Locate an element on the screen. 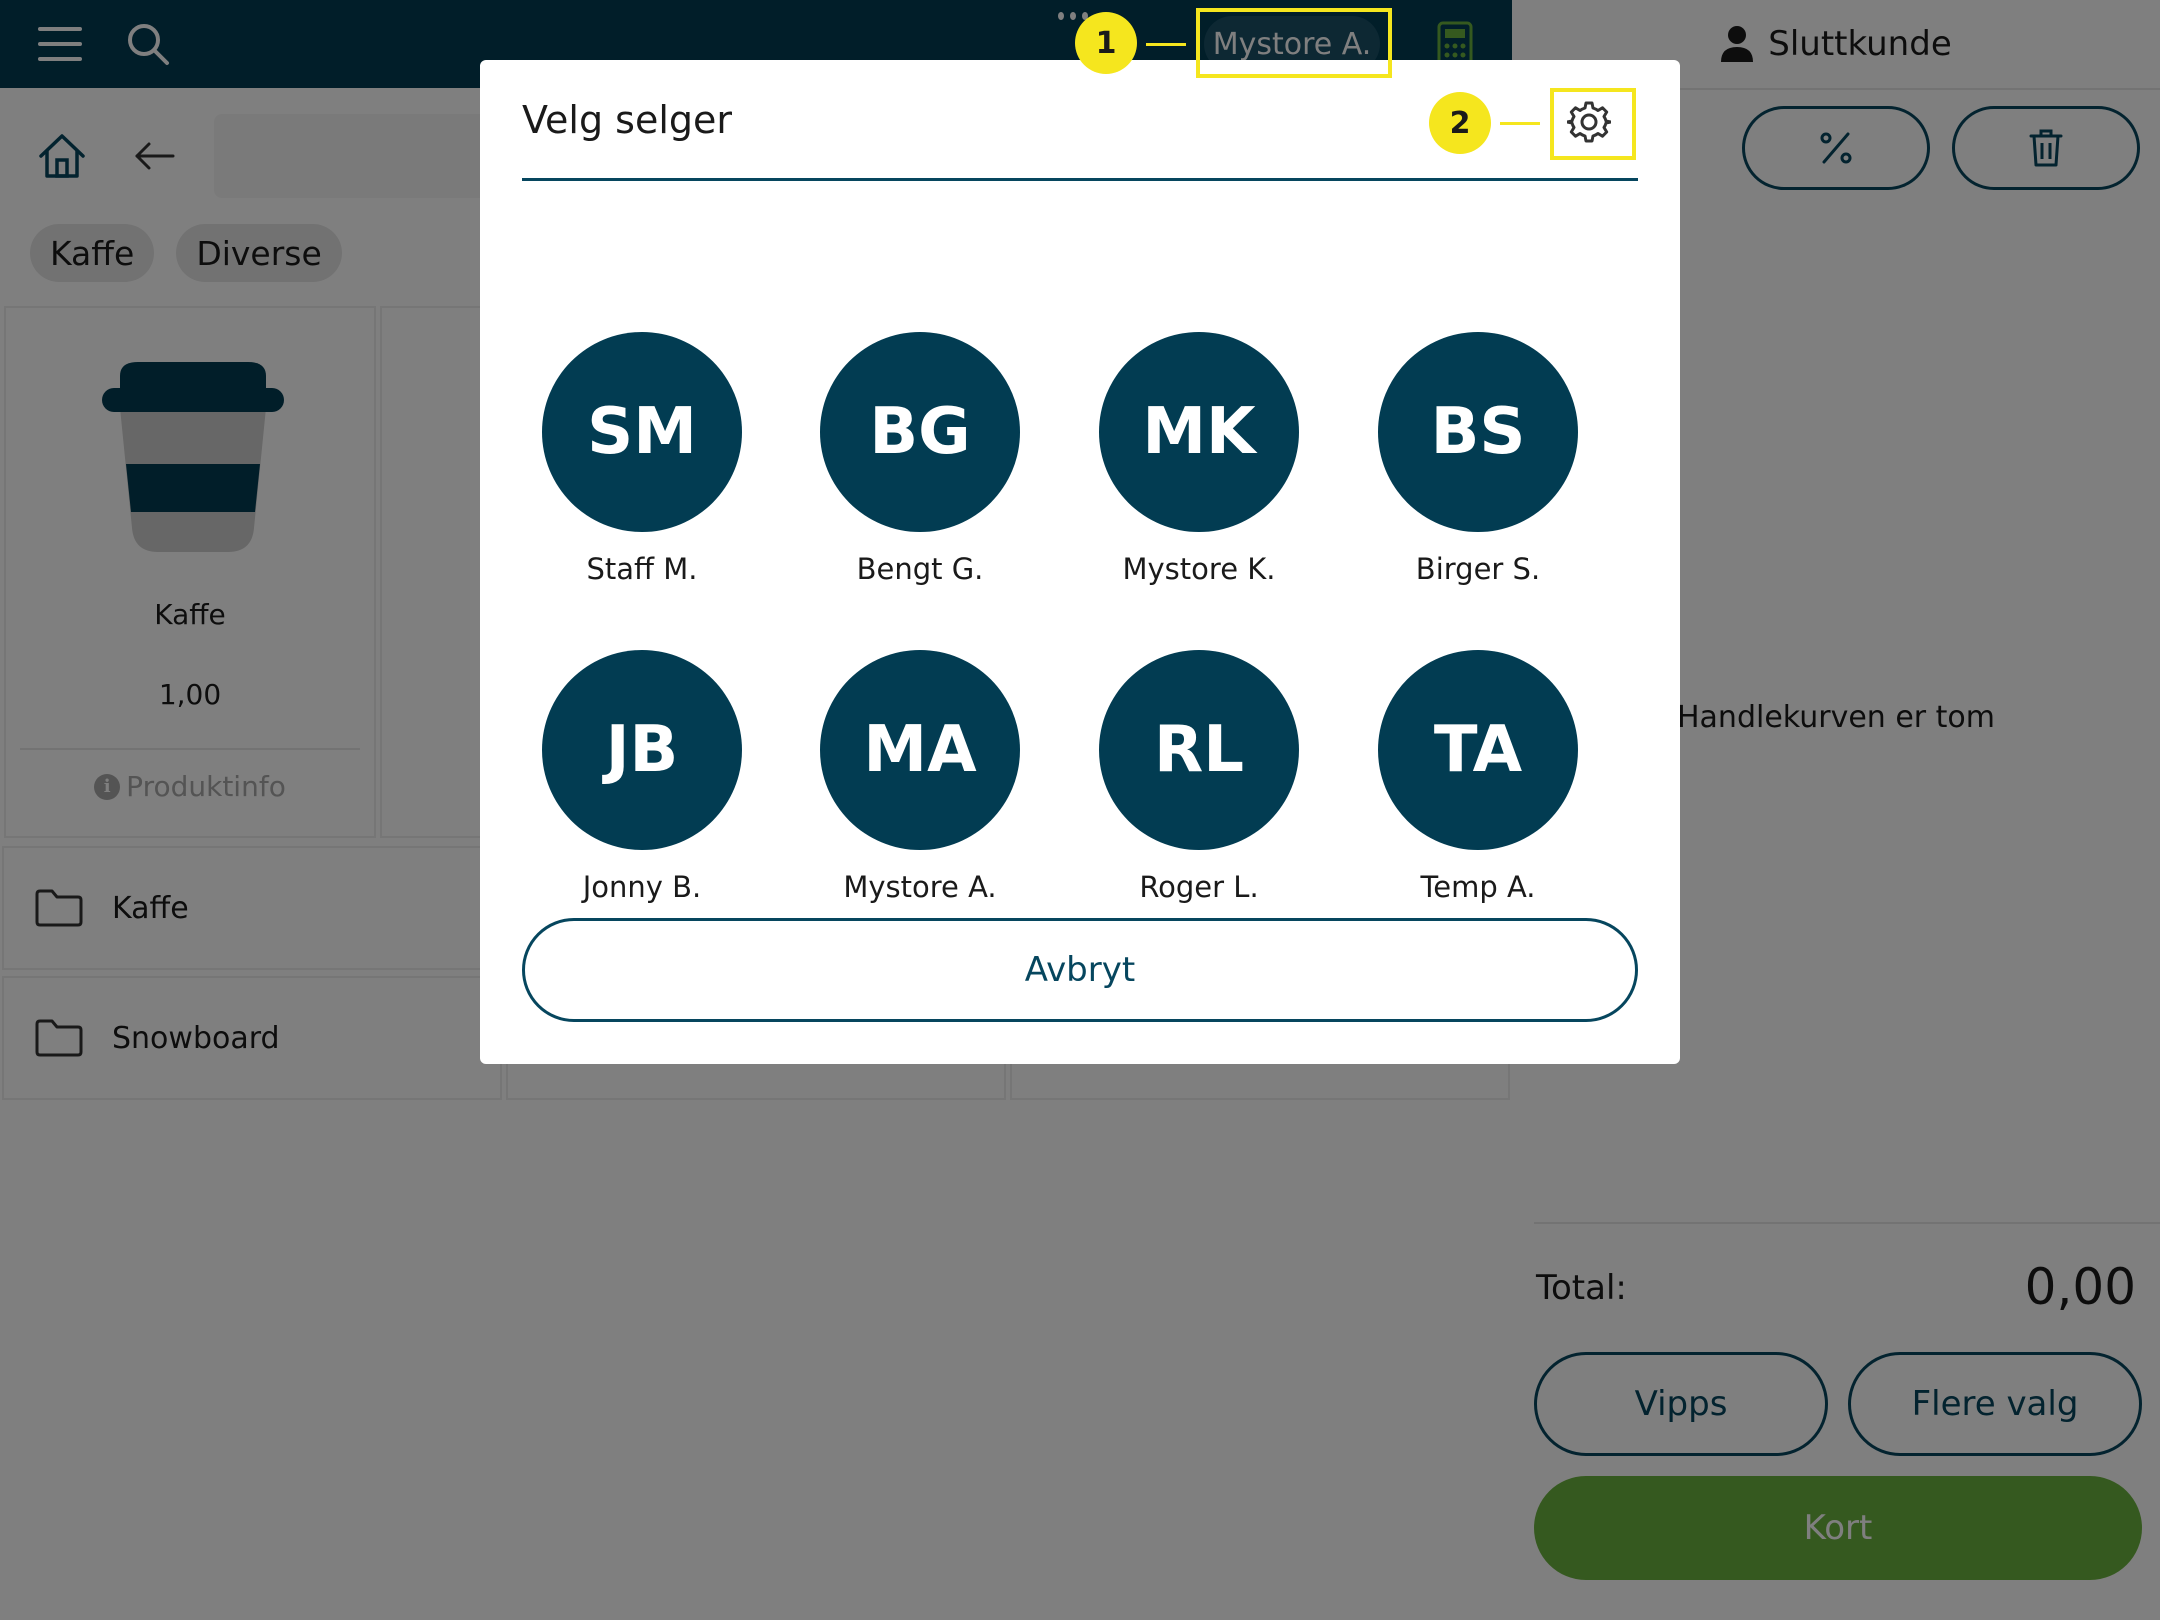 This screenshot has height=1620, width=2160. cancel-button: Avbryt is located at coordinates (1080, 970).